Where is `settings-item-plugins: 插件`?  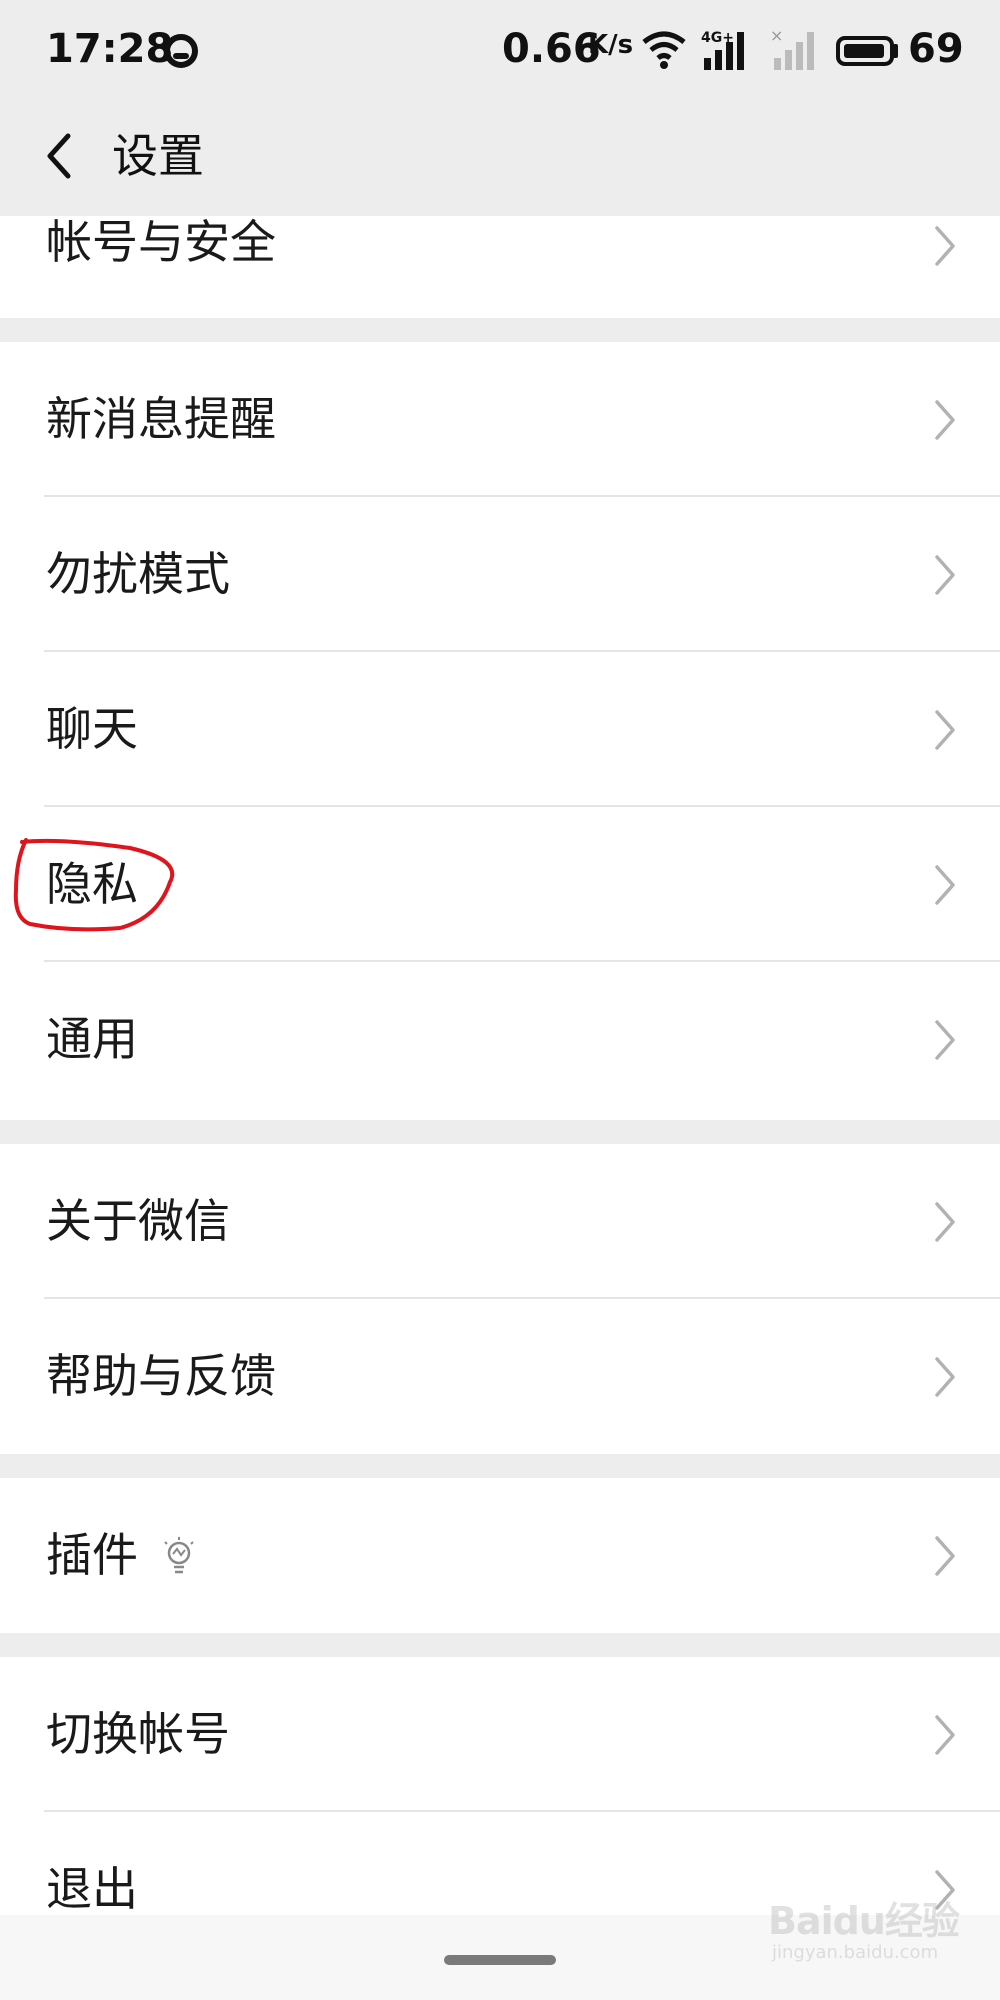
settings-item-plugins: 插件 is located at coordinates (500, 1555).